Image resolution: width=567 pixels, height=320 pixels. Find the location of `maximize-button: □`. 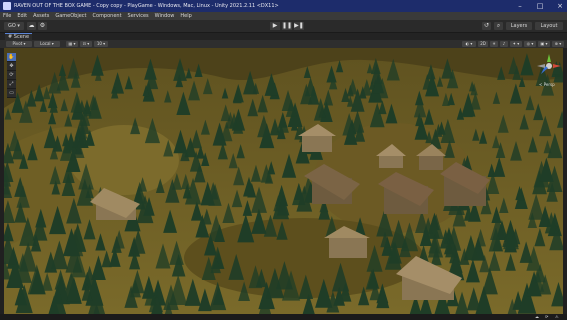

maximize-button: □ is located at coordinates (540, 6).